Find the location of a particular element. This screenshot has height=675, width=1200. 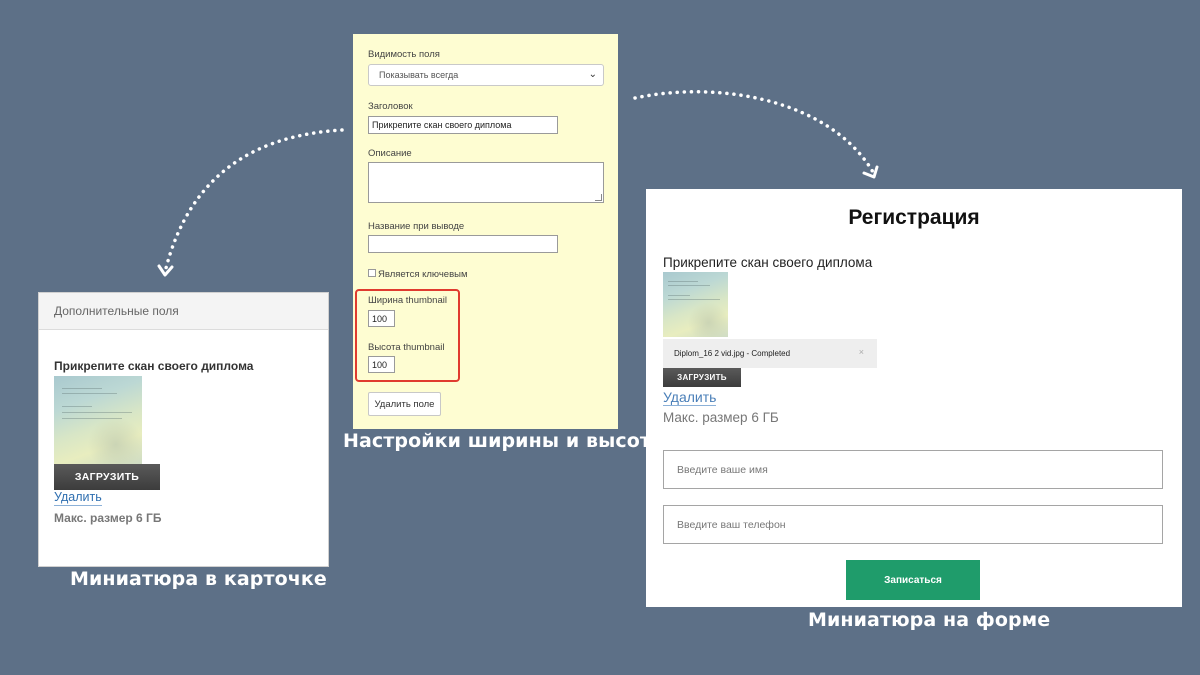

is-key-checkbox is located at coordinates (372, 273).